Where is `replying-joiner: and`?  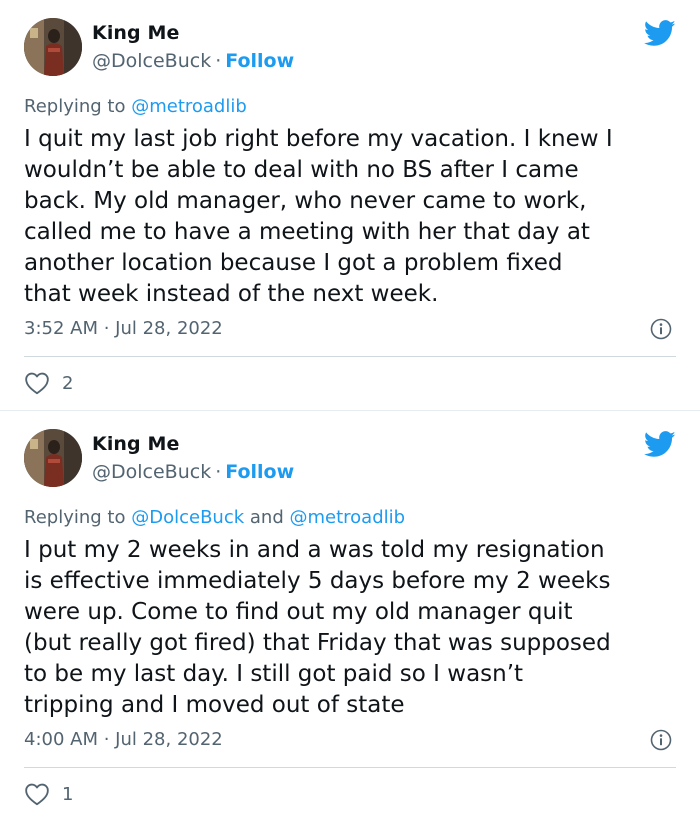 replying-joiner: and is located at coordinates (266, 517).